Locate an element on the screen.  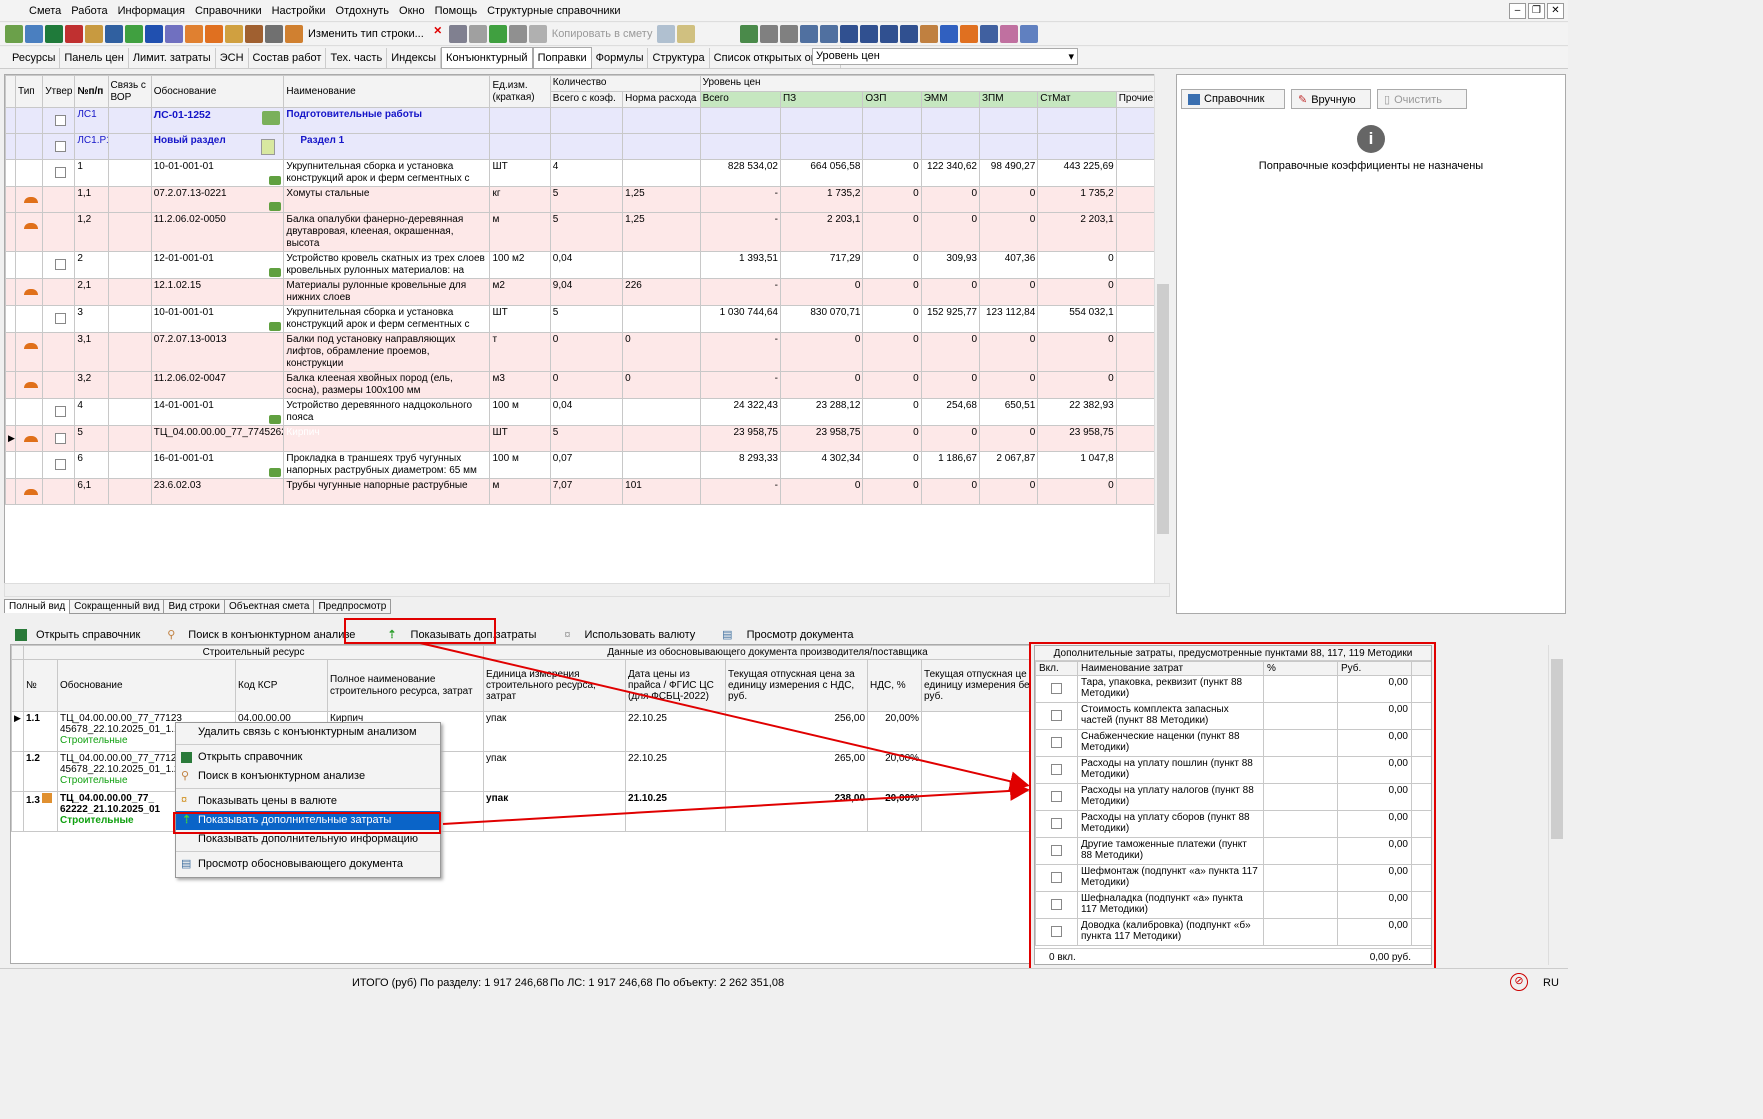
menu-item-smeta: Смета is located at coordinates (45, 8).